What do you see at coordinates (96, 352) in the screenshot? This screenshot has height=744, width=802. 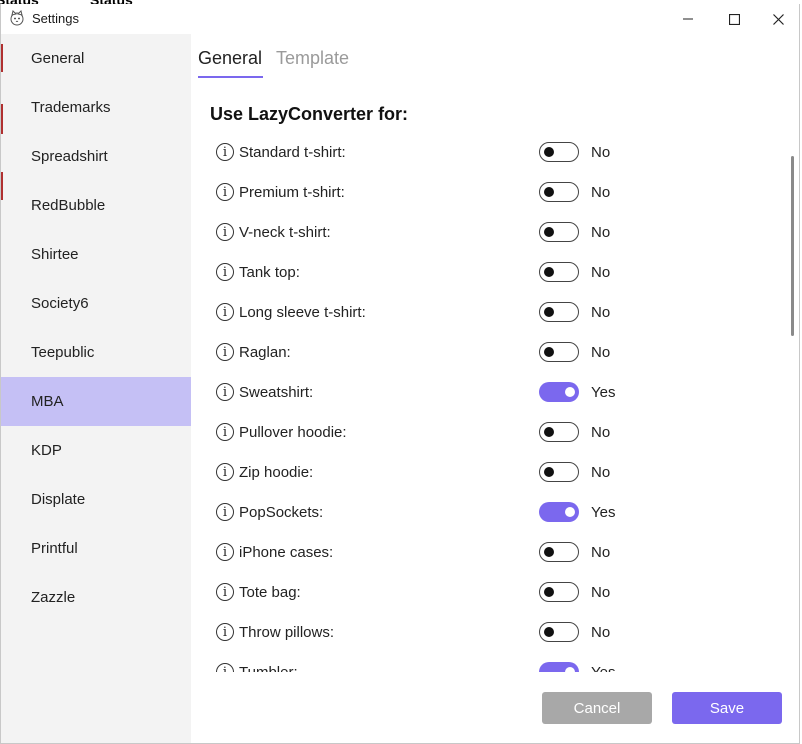 I see `sidebar-item-teepublic: Teepublic` at bounding box center [96, 352].